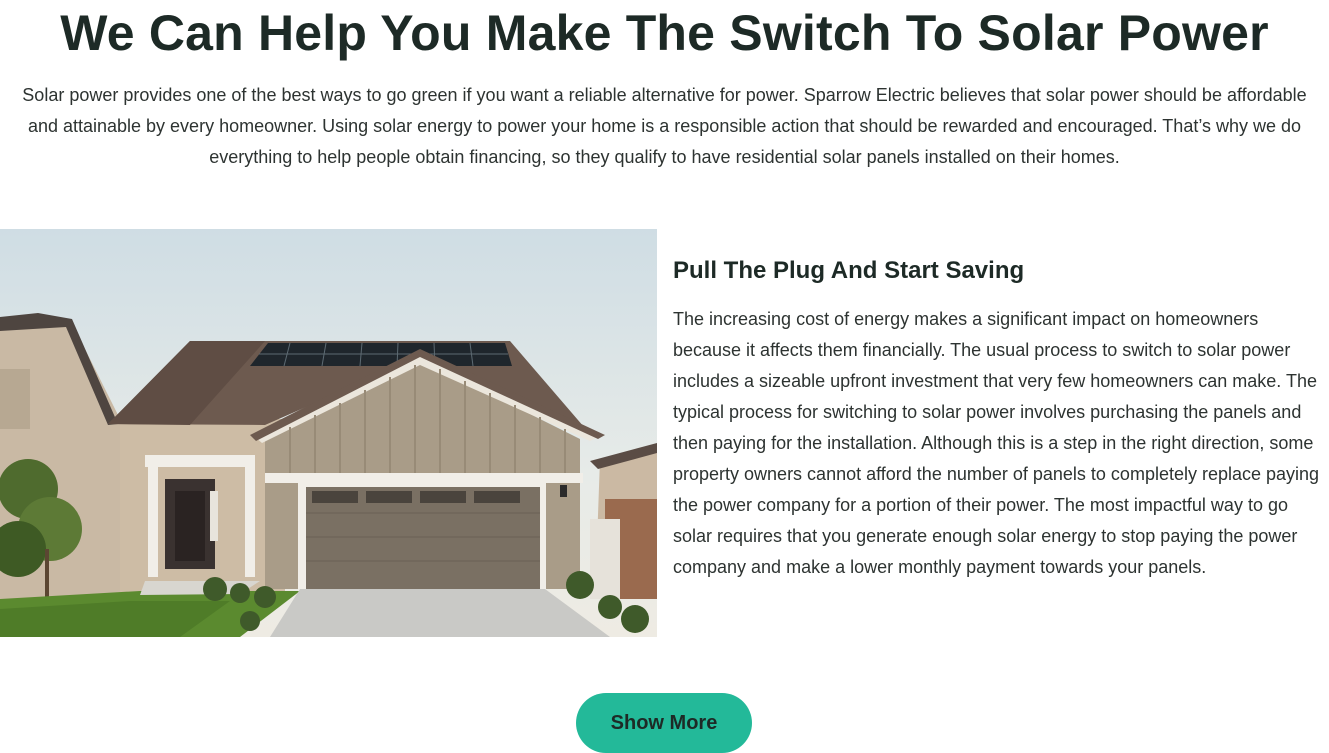  Describe the element at coordinates (664, 723) in the screenshot. I see `show-more-button: Show More` at that location.